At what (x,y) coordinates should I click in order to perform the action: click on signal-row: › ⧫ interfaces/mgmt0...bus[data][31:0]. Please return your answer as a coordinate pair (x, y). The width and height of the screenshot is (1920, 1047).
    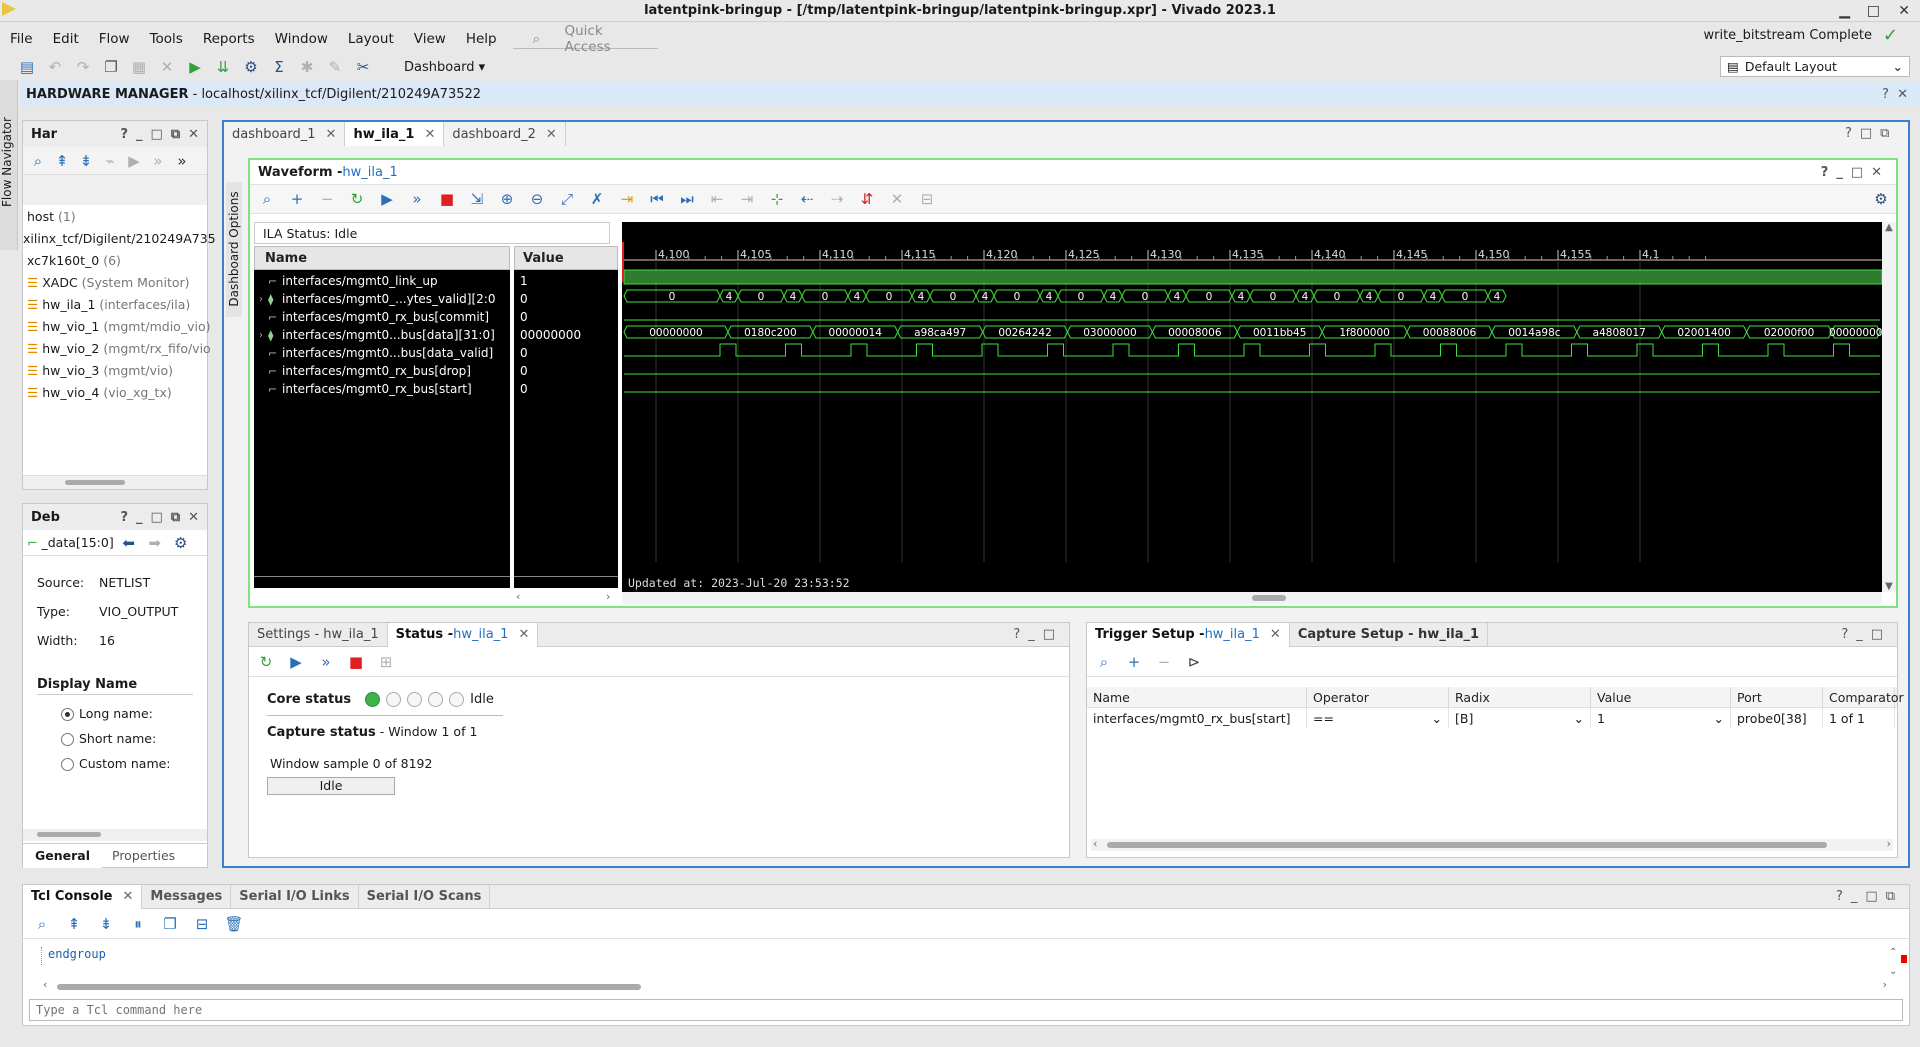
    Looking at the image, I should click on (382, 335).